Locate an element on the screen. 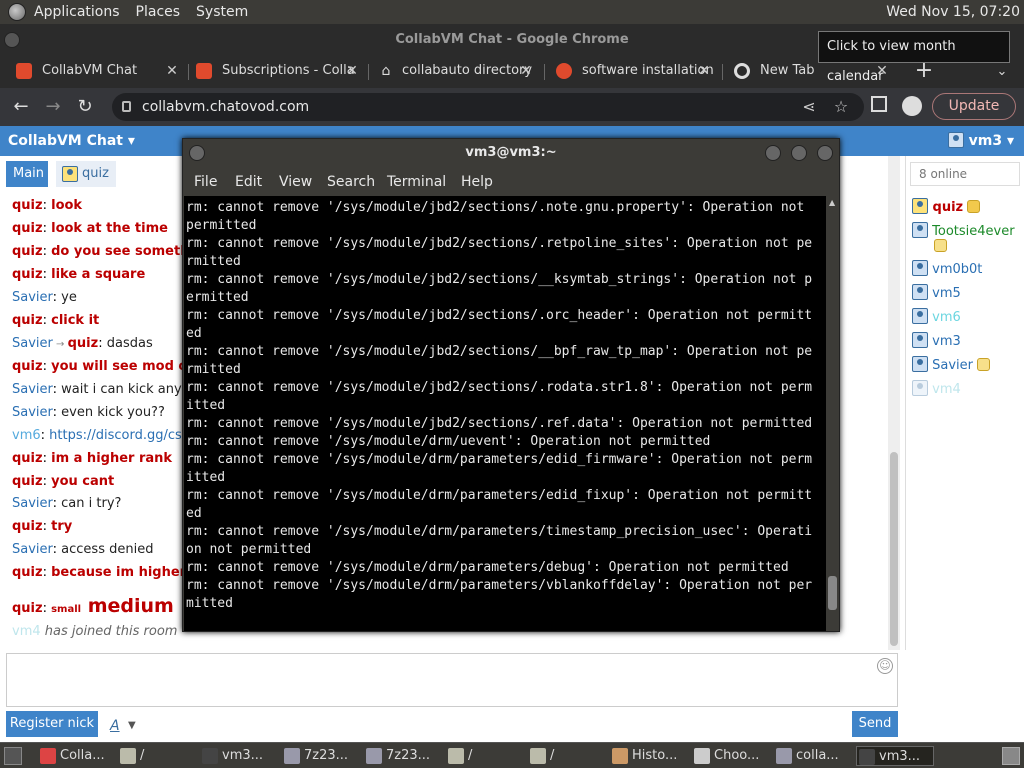 The image size is (1024, 768). scroll-up-icon: ▲ is located at coordinates (832, 202).